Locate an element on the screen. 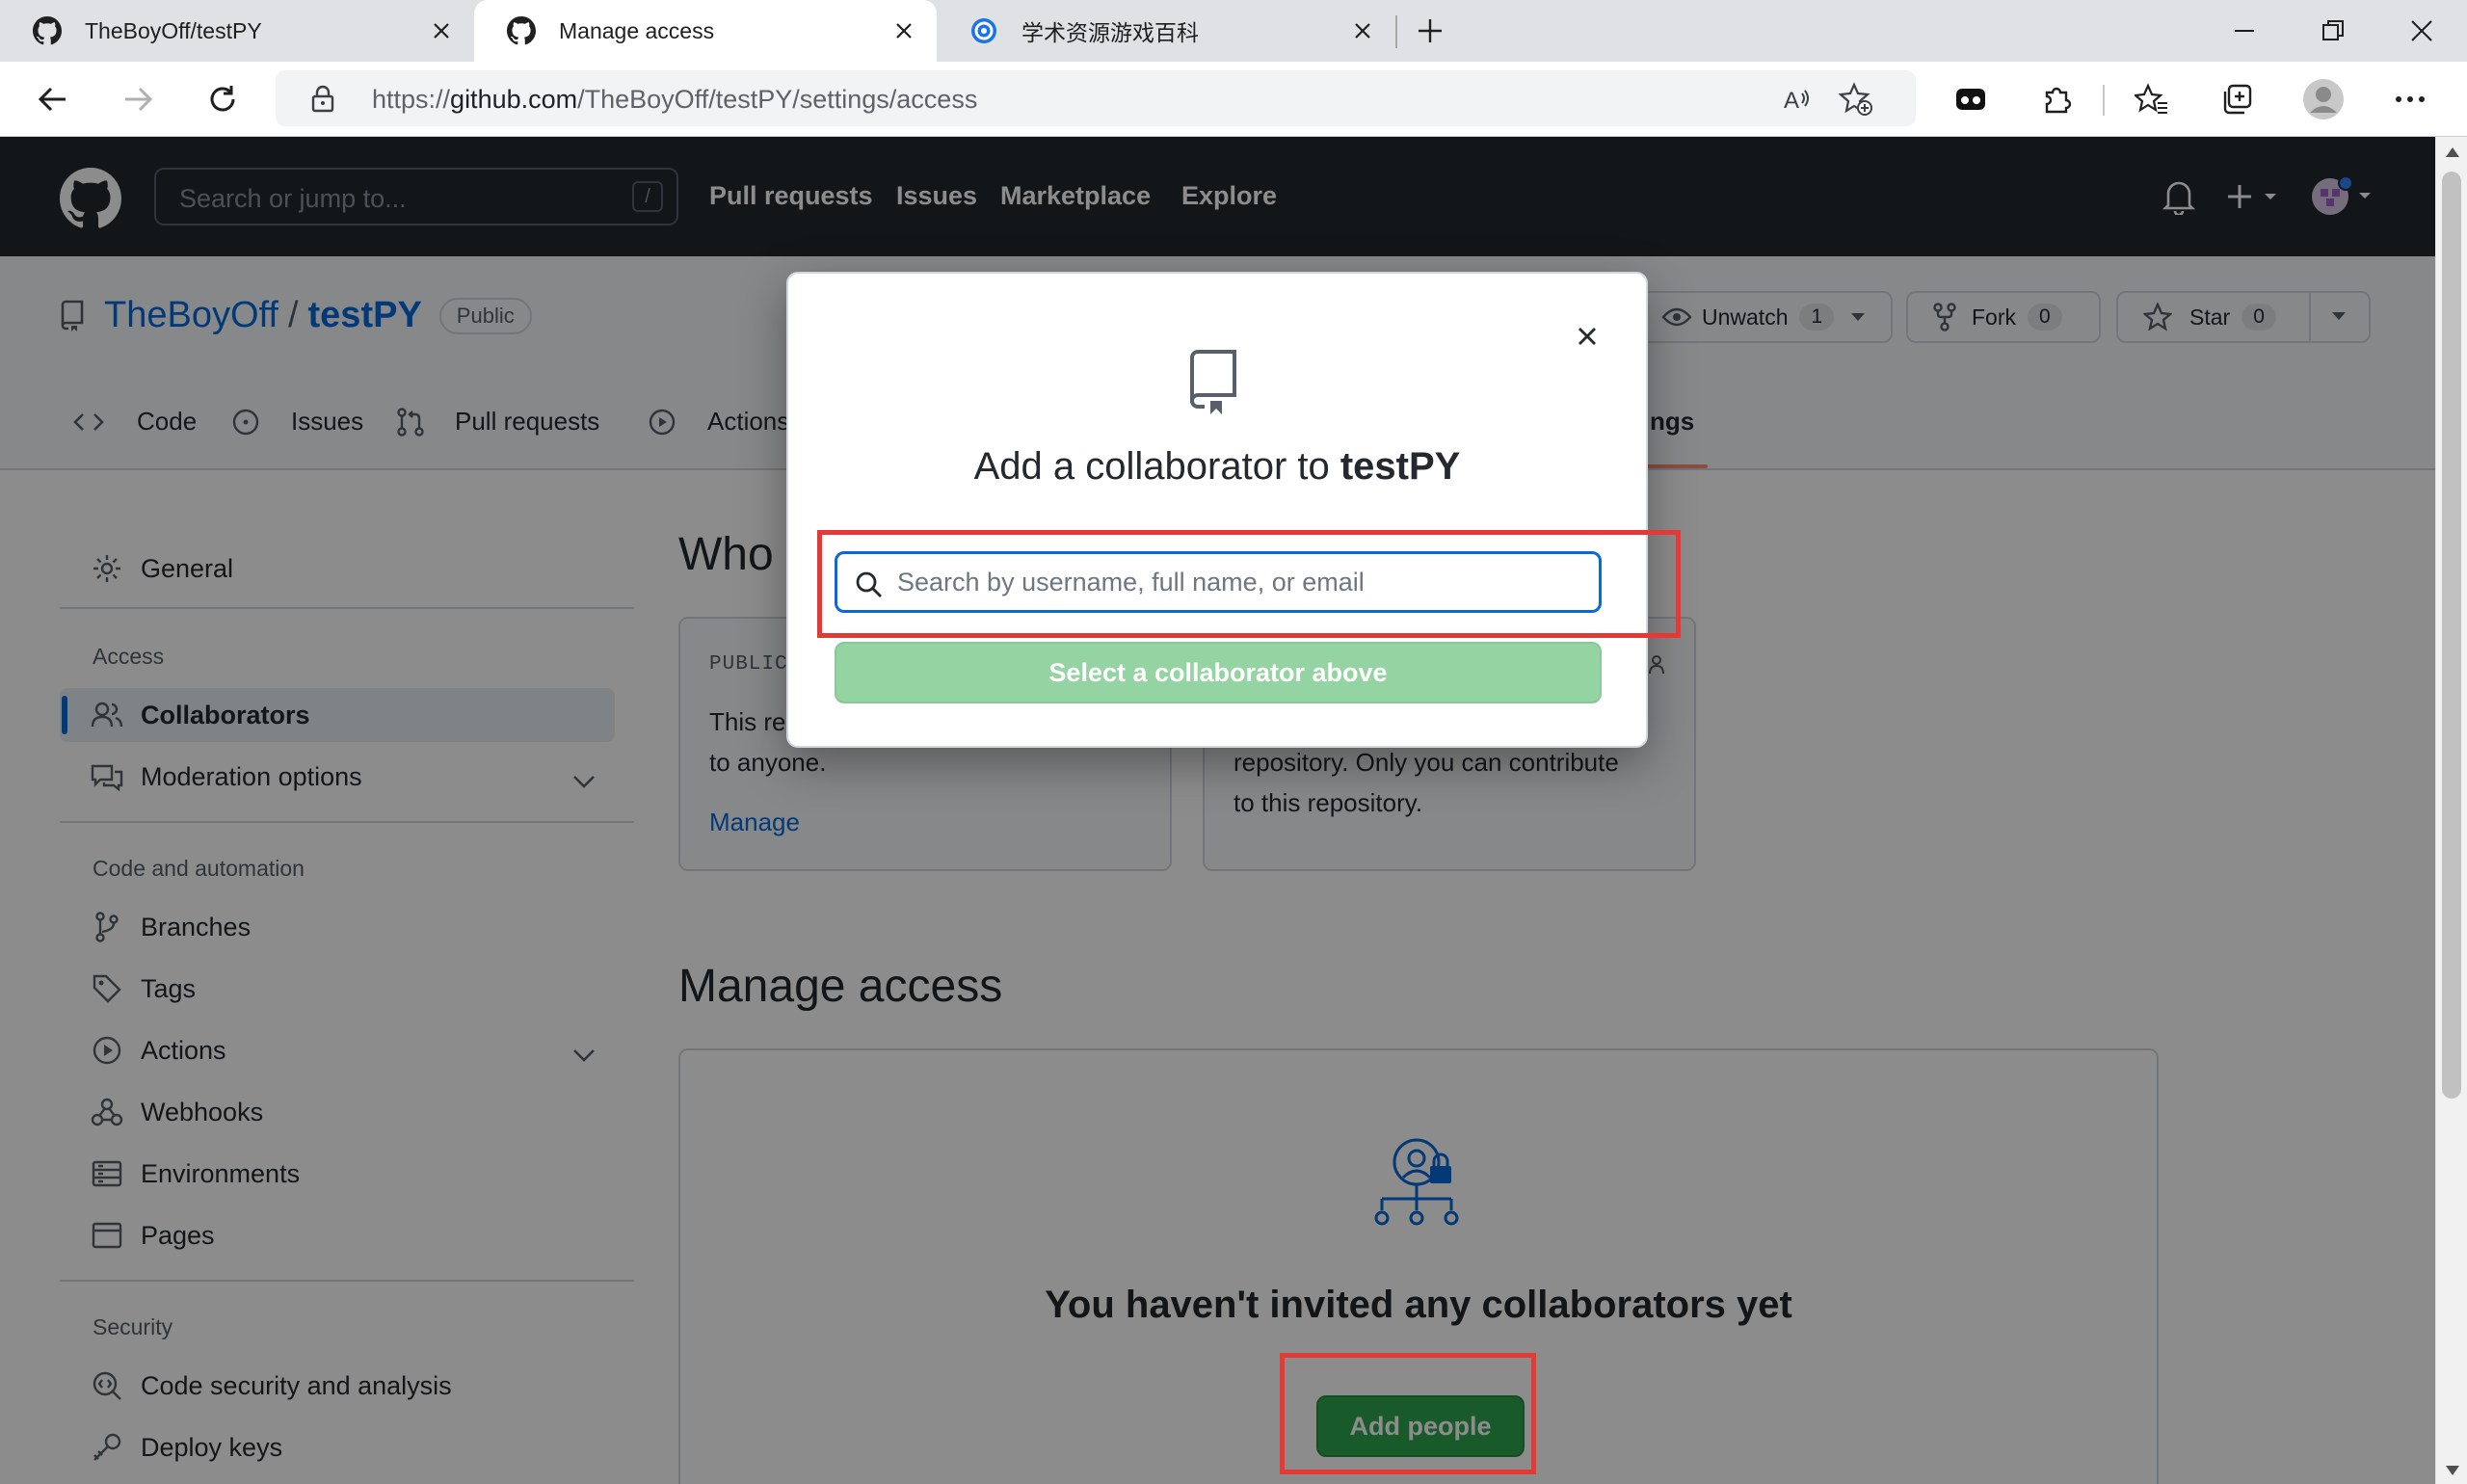 The image size is (2467, 1484). url-scheme: https:// is located at coordinates (411, 99).